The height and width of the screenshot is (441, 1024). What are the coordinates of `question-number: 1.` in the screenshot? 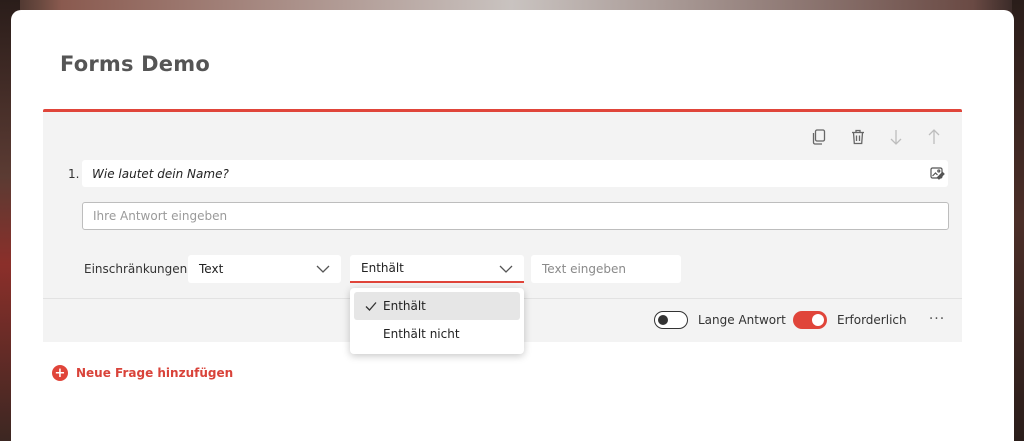 It's located at (74, 174).